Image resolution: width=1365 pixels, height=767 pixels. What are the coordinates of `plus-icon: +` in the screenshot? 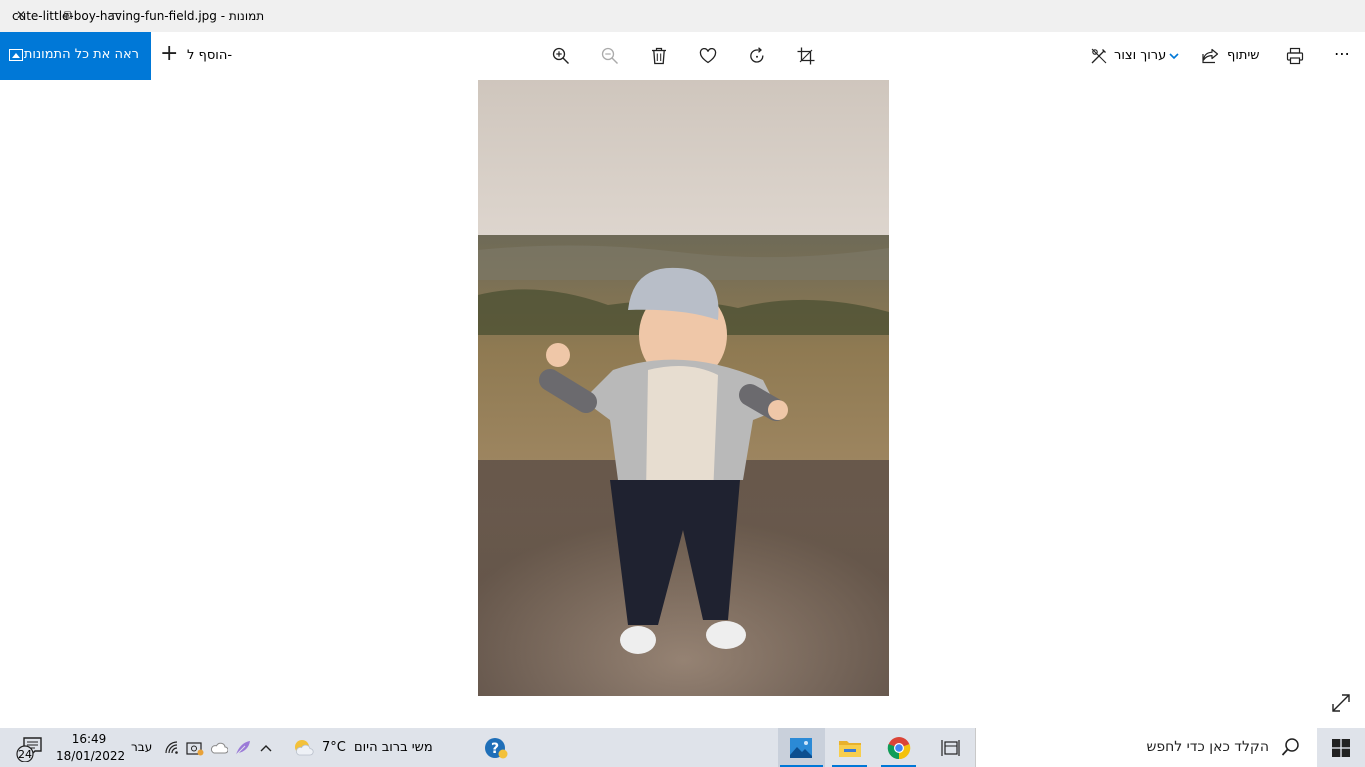 It's located at (169, 53).